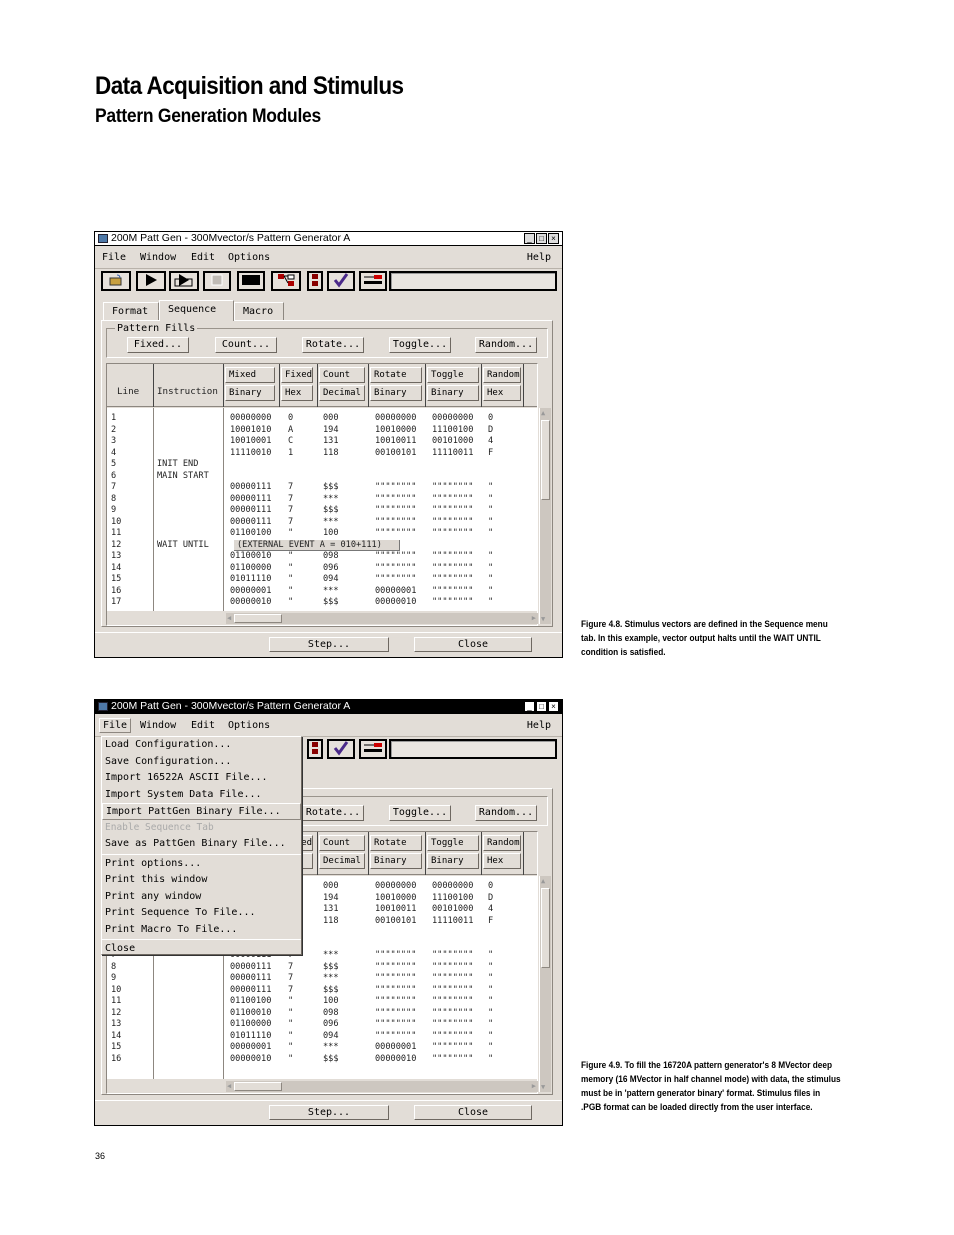 The image size is (954, 1235). Describe the element at coordinates (286, 281) in the screenshot. I see `config-button` at that location.